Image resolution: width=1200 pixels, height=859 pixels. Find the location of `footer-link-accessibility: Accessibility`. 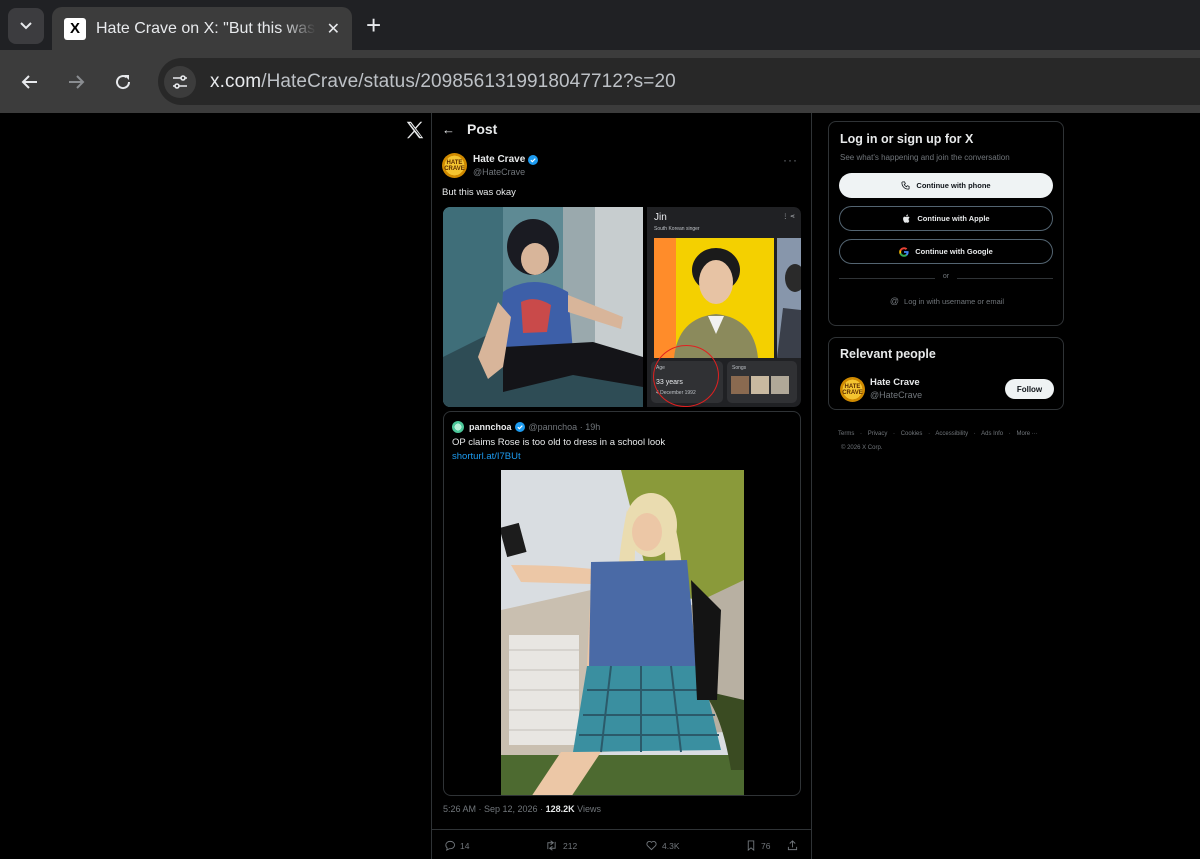

footer-link-accessibility: Accessibility is located at coordinates (951, 434).